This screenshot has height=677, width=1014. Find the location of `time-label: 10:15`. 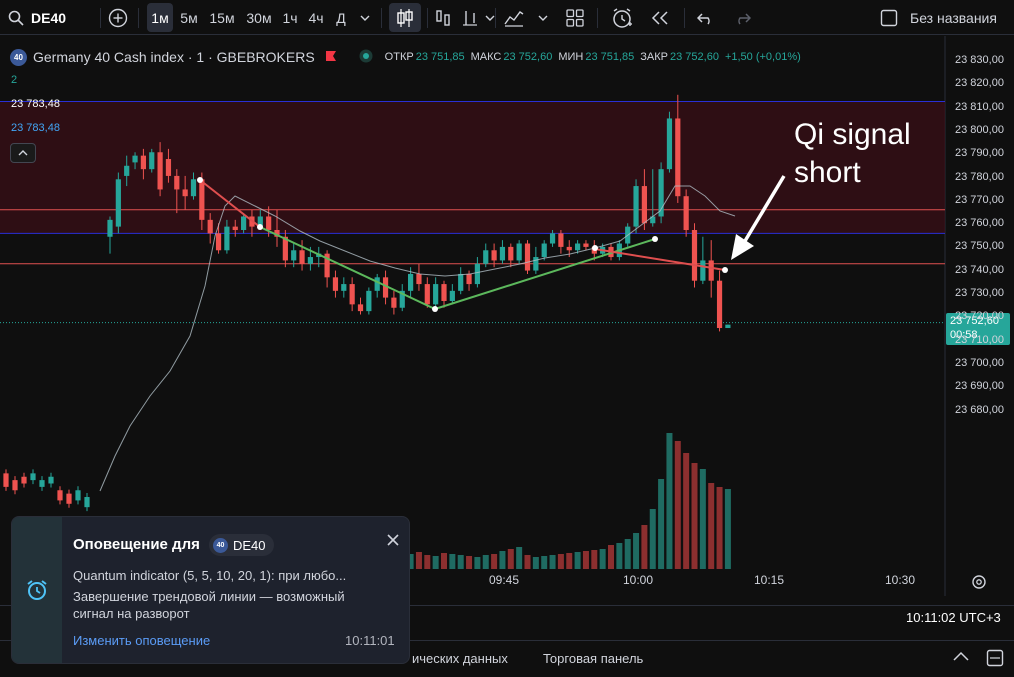

time-label: 10:15 is located at coordinates (769, 580).